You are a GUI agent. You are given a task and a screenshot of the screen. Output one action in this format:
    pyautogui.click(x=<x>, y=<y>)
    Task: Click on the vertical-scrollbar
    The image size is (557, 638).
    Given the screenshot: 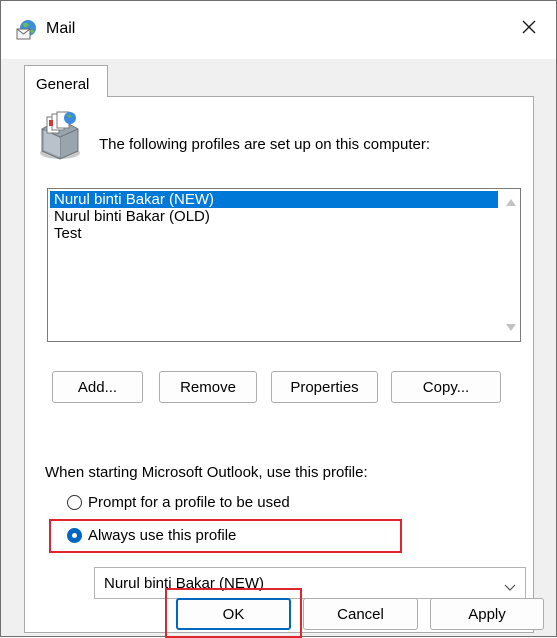 What is the action you would take?
    pyautogui.click(x=510, y=265)
    